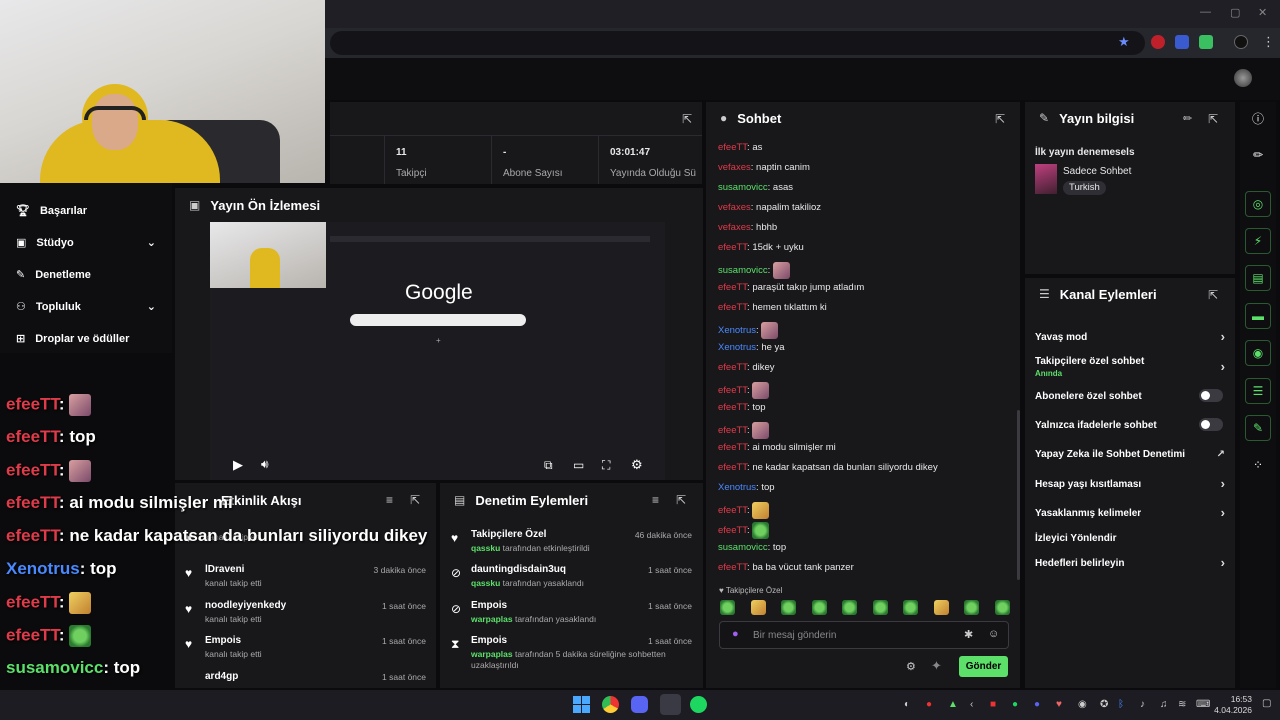 The height and width of the screenshot is (720, 1280). What do you see at coordinates (764, 167) in the screenshot?
I see `chat-message: vefaxes: naptin canim` at bounding box center [764, 167].